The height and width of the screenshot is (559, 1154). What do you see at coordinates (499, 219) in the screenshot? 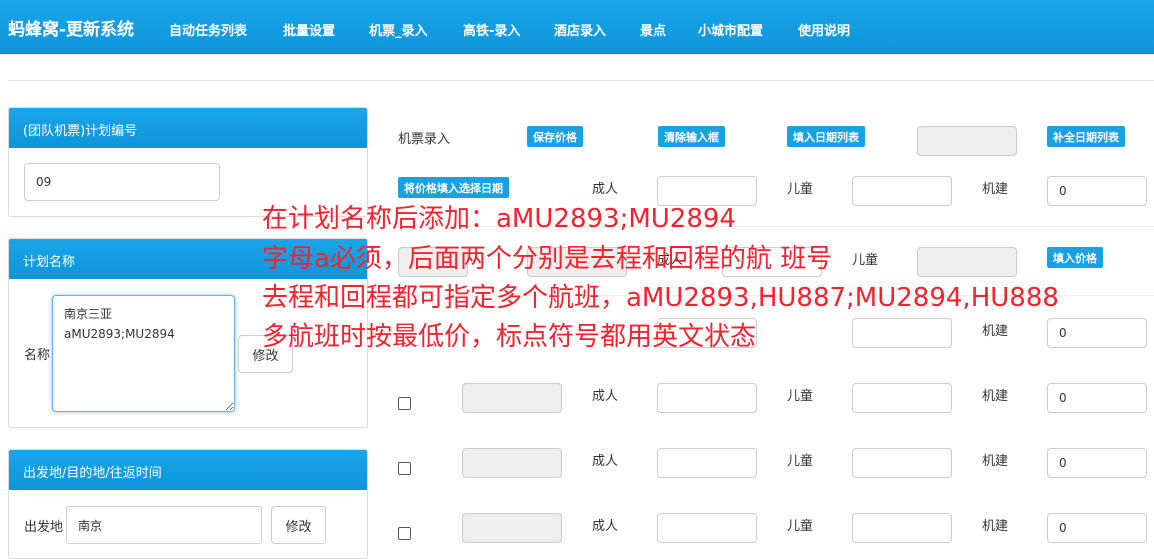
I see `annotation-line-1: 在计划名称后添加：aMU2893;MU2894` at bounding box center [499, 219].